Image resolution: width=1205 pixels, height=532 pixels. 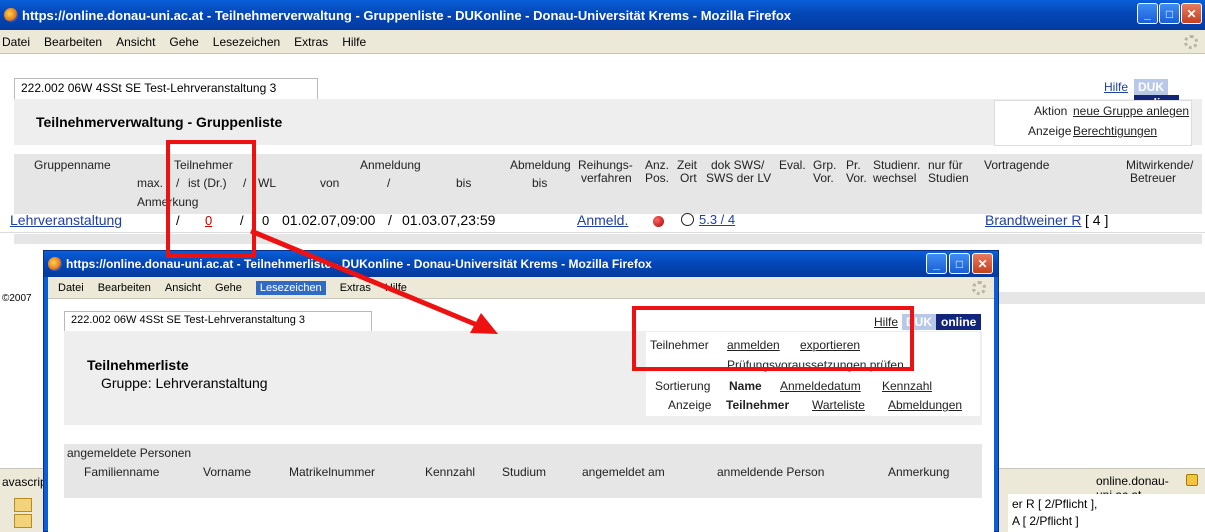 What do you see at coordinates (374, 281) in the screenshot?
I see `annotation-arrow` at bounding box center [374, 281].